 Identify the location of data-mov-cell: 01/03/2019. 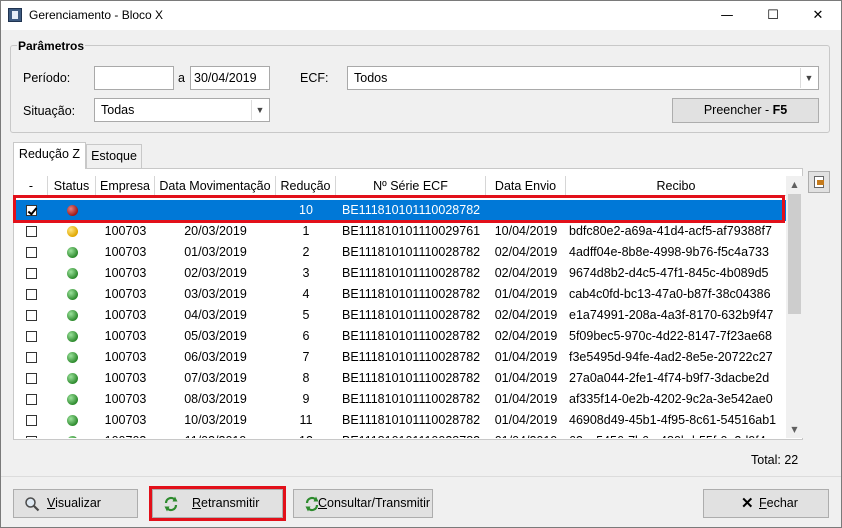
(215, 252).